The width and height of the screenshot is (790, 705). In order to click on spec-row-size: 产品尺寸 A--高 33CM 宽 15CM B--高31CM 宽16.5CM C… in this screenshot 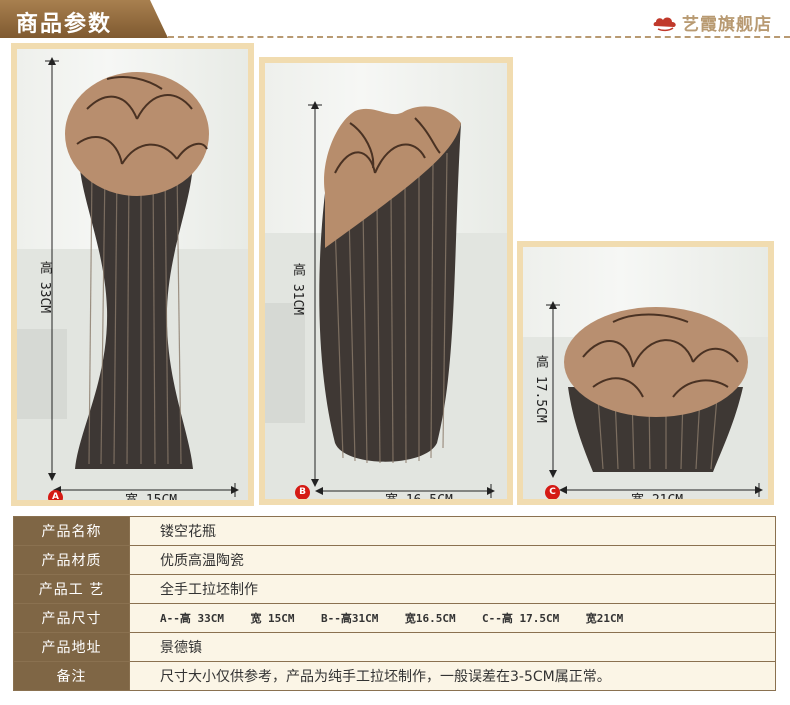, I will do `click(394, 618)`.